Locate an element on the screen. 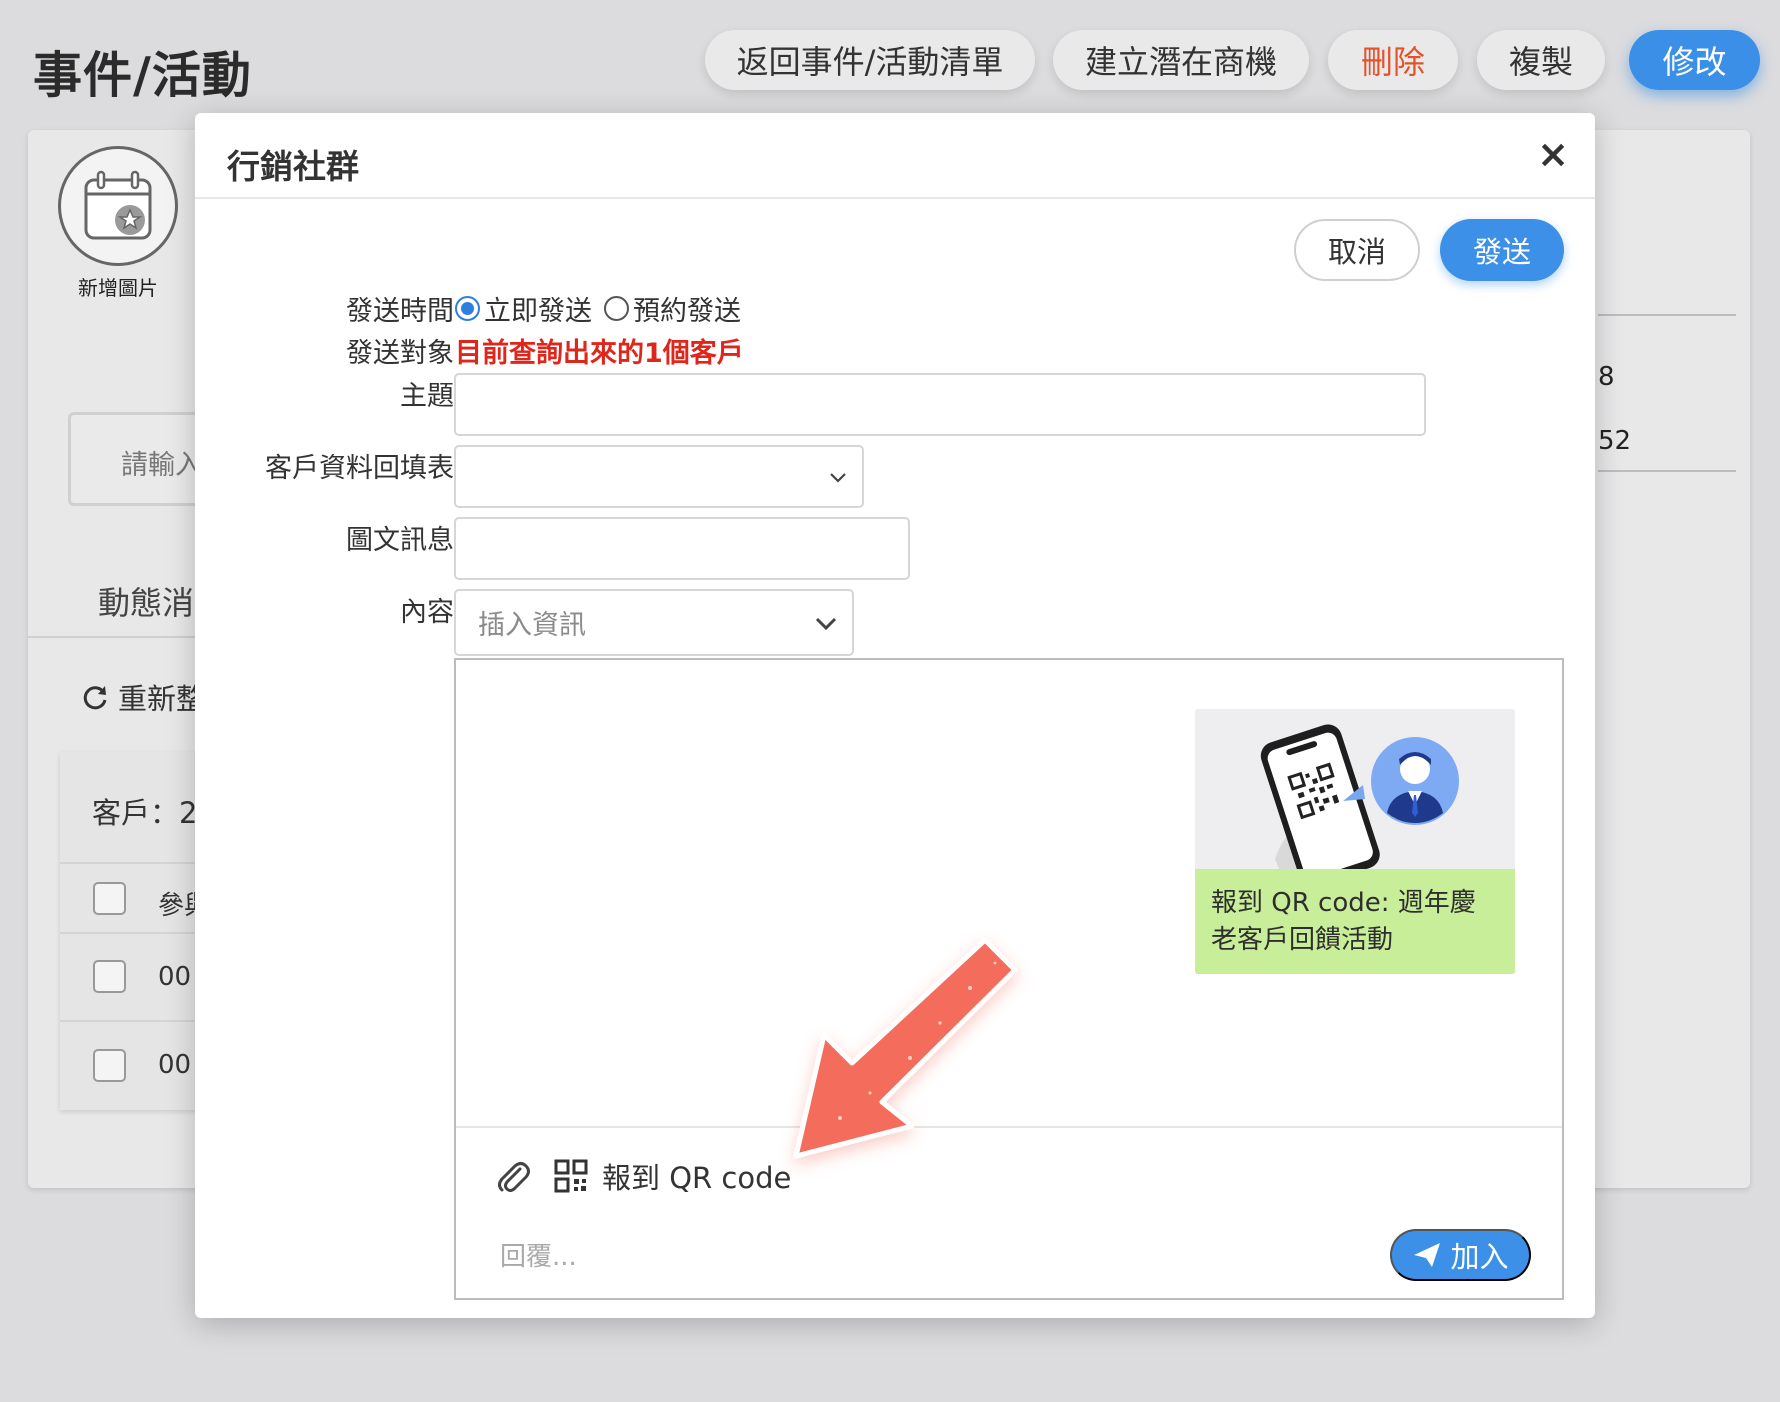 This screenshot has width=1780, height=1402. avatar is located at coordinates (118, 206).